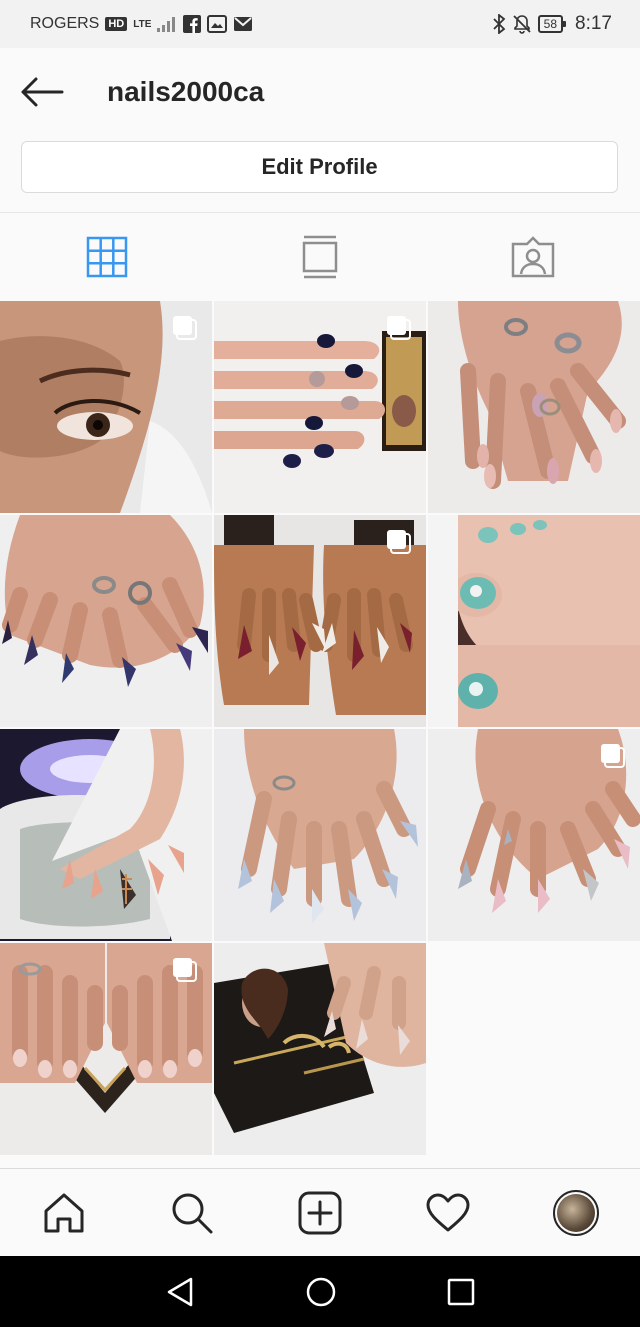 The width and height of the screenshot is (640, 1327). What do you see at coordinates (217, 24) in the screenshot?
I see `gallery-icon` at bounding box center [217, 24].